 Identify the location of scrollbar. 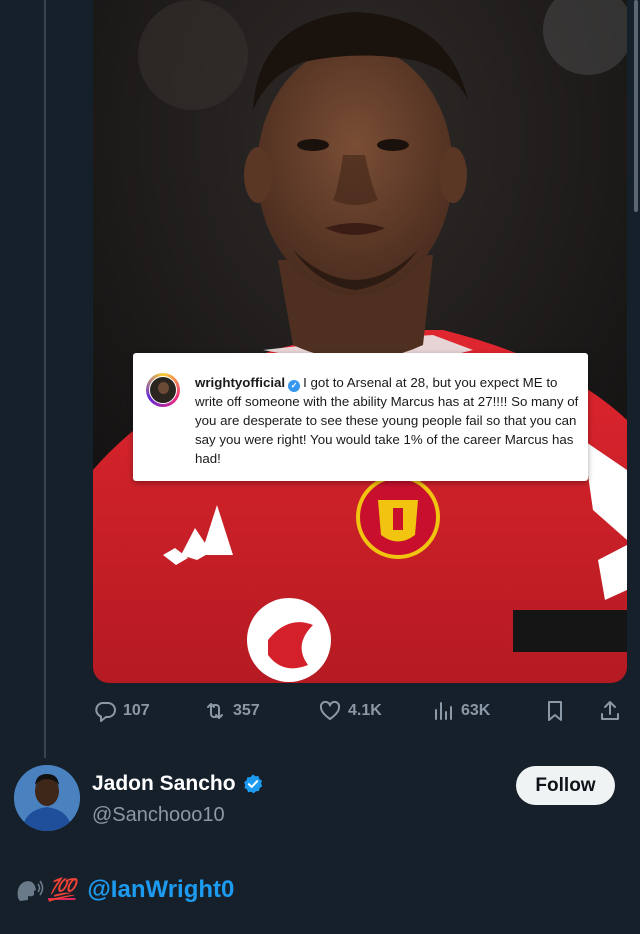
(636, 467).